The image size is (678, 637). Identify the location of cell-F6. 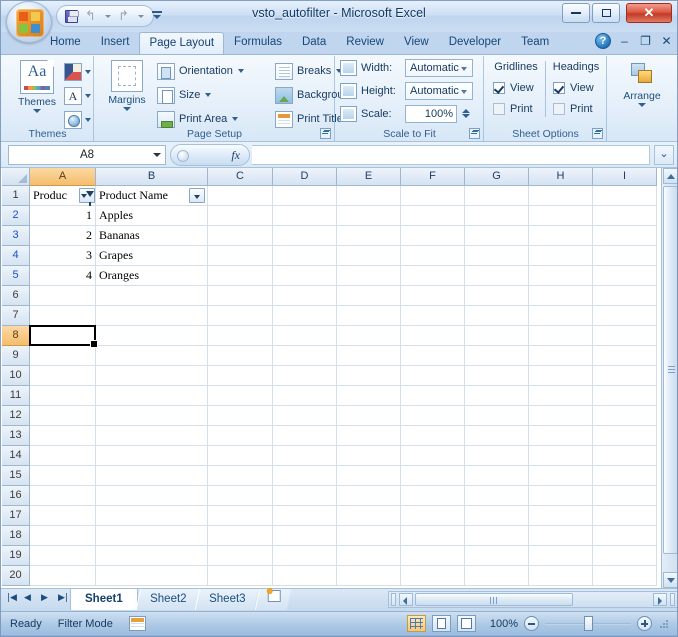
(433, 296).